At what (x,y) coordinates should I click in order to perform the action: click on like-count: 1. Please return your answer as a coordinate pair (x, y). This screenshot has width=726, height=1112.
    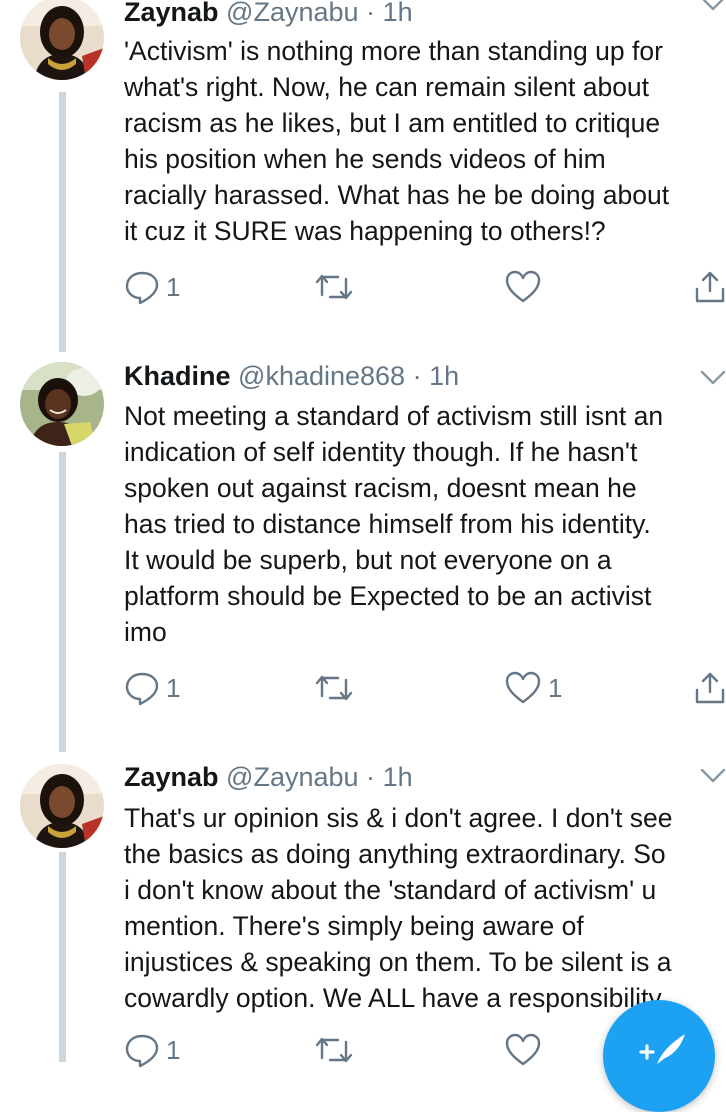
    Looking at the image, I should click on (555, 687).